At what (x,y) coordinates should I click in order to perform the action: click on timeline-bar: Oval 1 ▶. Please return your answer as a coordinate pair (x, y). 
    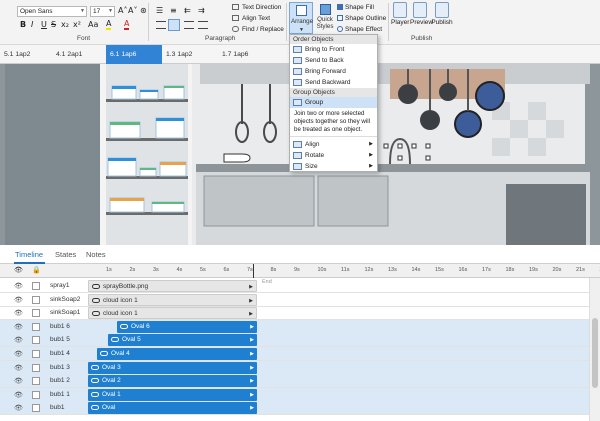
    Looking at the image, I should click on (172, 394).